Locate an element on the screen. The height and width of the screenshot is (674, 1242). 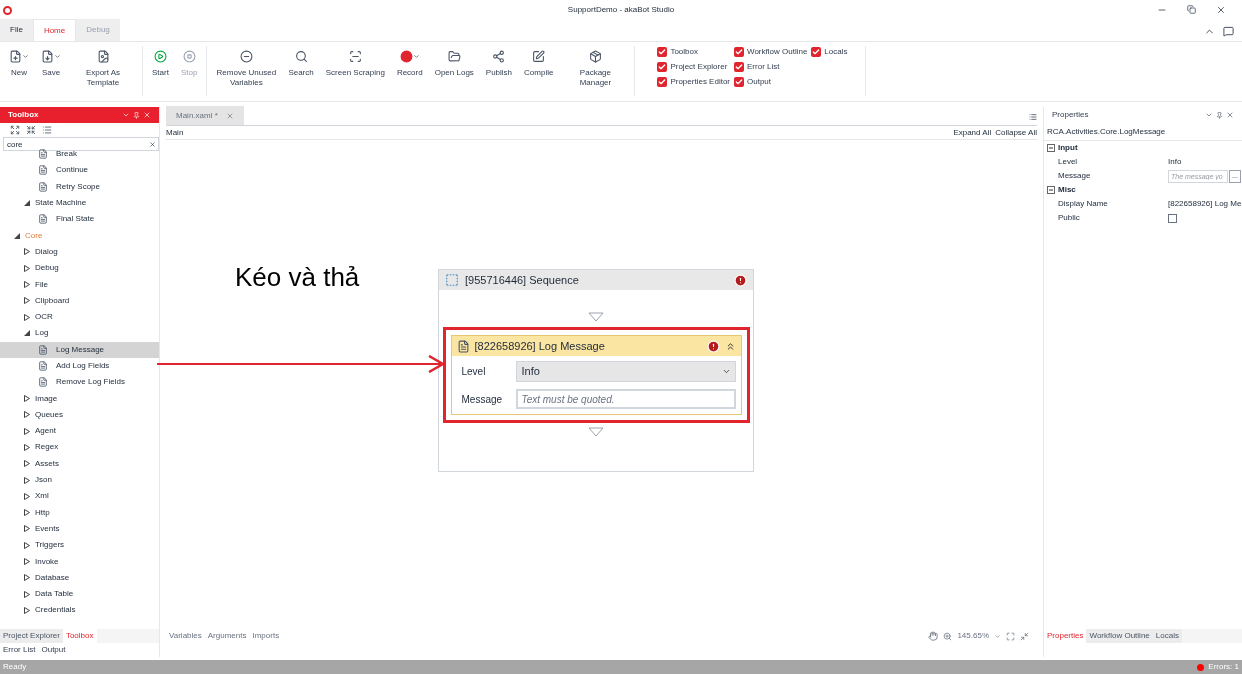
panel-checkbox: Workflow Outline is located at coordinates (771, 51).